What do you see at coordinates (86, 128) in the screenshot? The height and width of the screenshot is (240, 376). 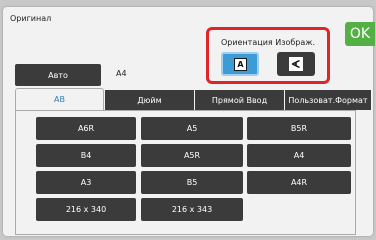 I see `size-a6r-button: A6R` at bounding box center [86, 128].